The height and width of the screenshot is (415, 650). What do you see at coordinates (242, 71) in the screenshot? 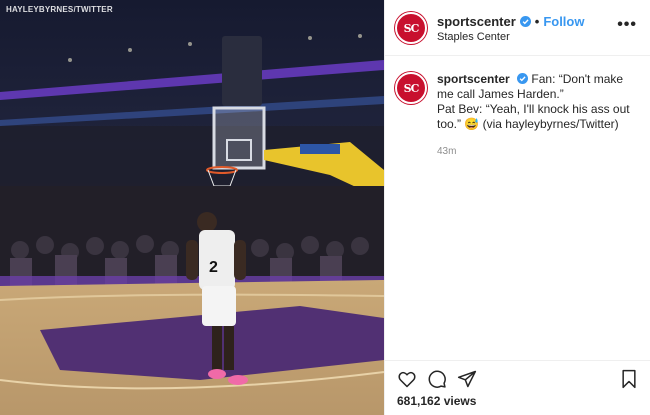
I see `scoreboard` at bounding box center [242, 71].